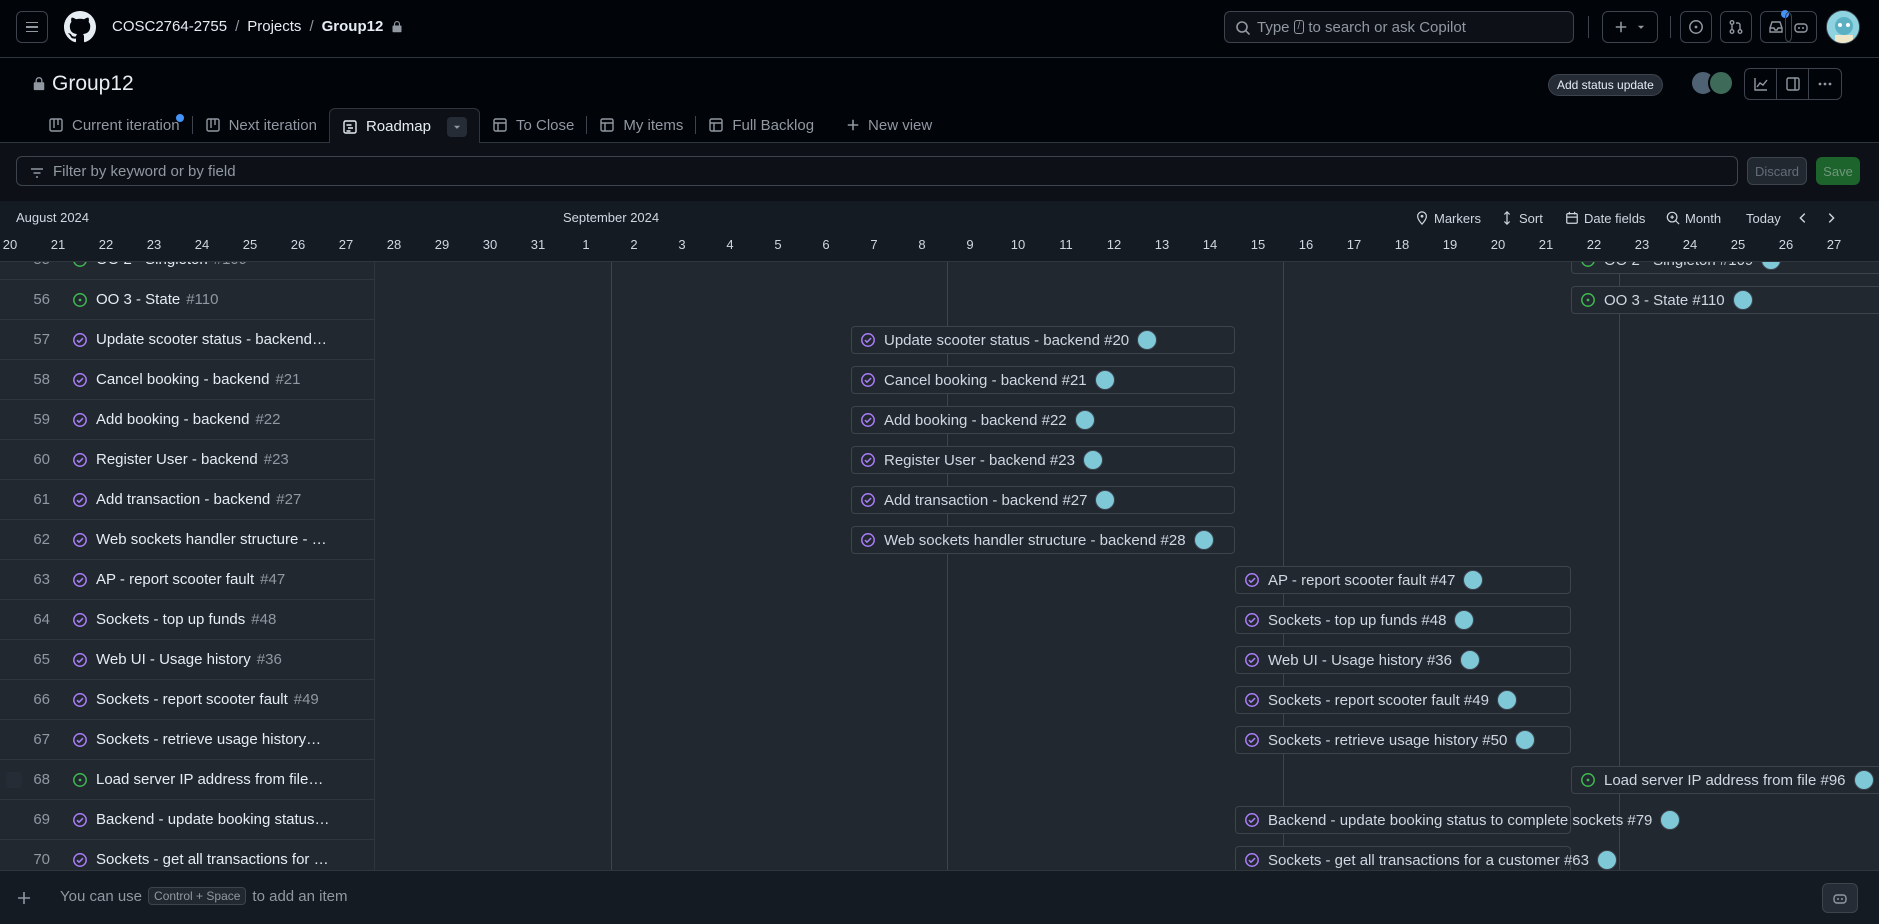 The width and height of the screenshot is (1879, 924). I want to click on timeline-bar: Sockets - report scooter fault #49, so click(1403, 700).